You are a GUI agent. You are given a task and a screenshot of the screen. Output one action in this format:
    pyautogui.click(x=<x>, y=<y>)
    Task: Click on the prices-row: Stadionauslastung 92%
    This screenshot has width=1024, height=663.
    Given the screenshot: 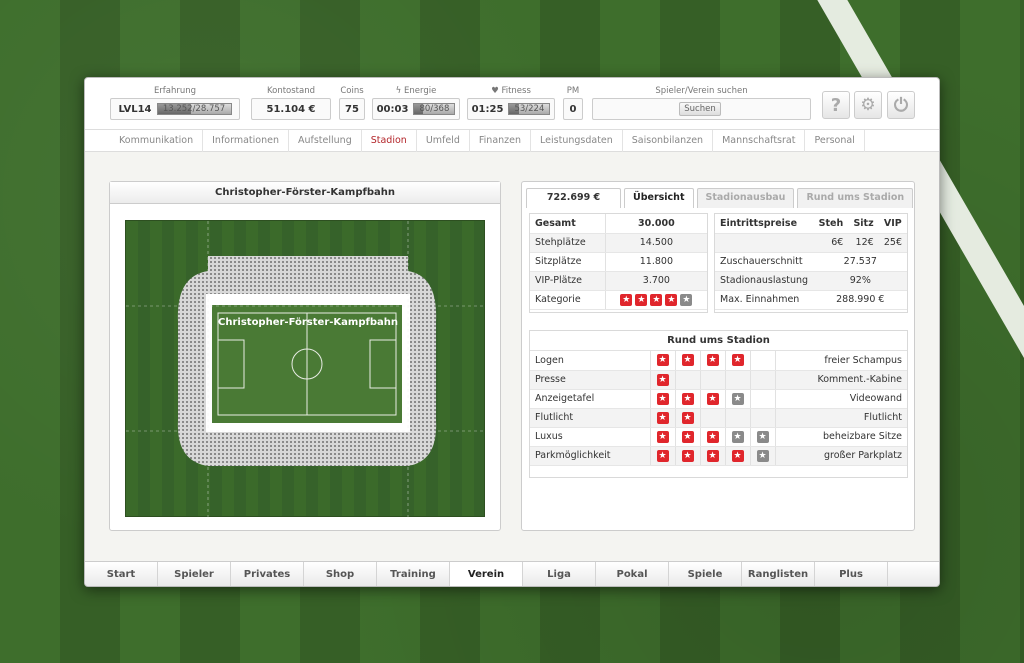 What is the action you would take?
    pyautogui.click(x=811, y=281)
    